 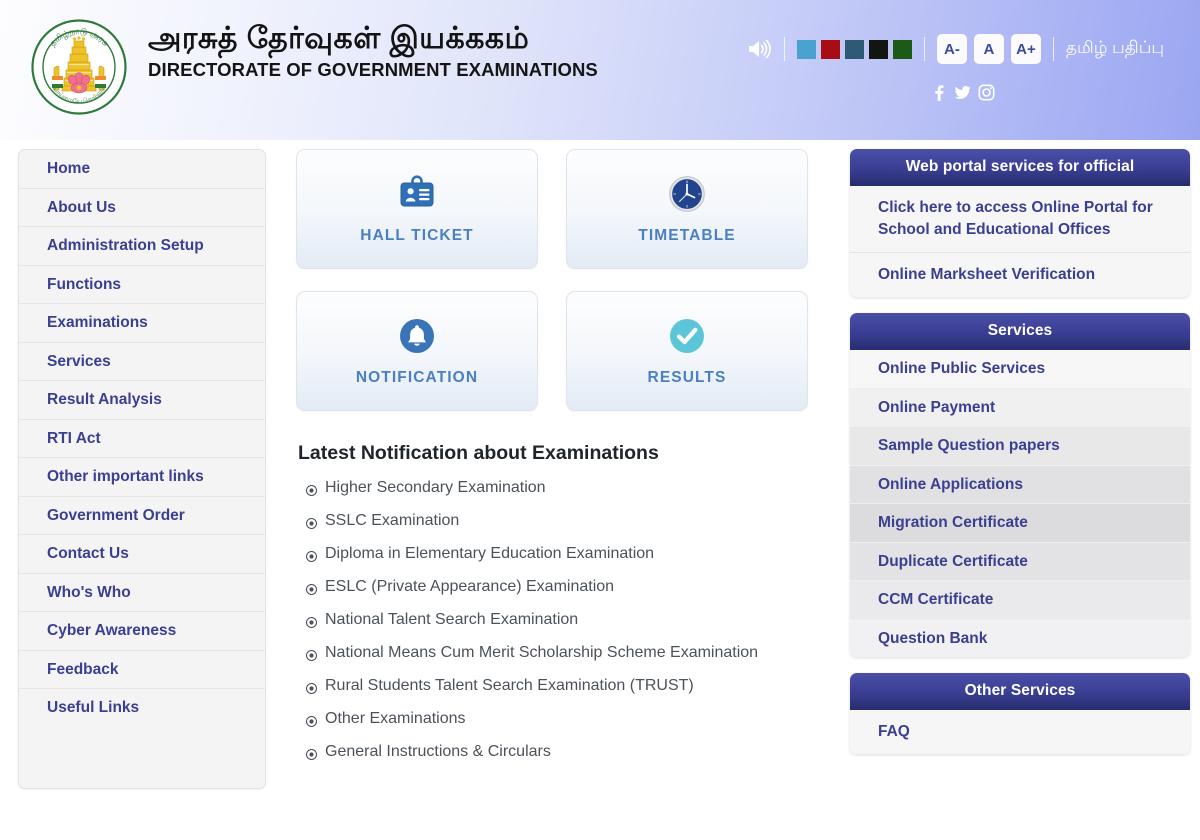 What do you see at coordinates (1020, 331) in the screenshot?
I see `services-heading: Services` at bounding box center [1020, 331].